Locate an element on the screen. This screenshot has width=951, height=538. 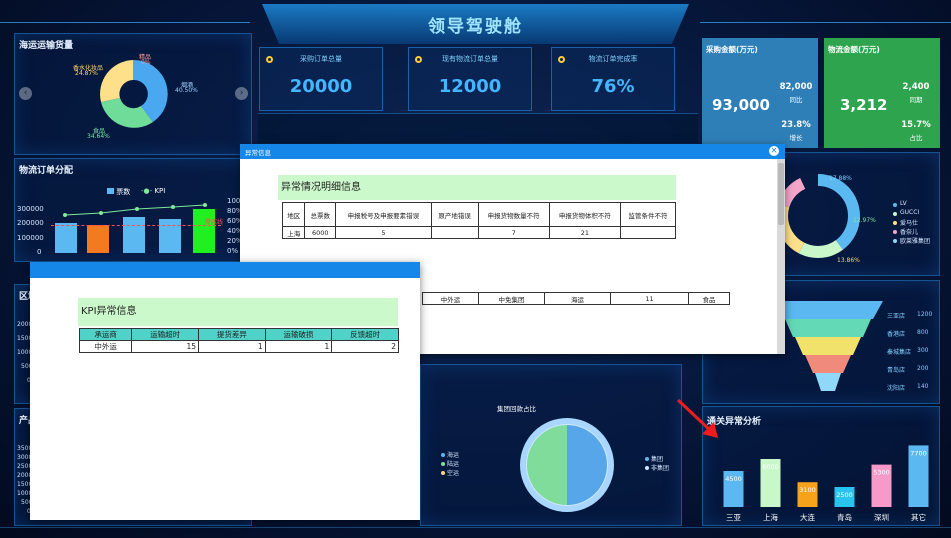
table-cell: 中外运 is located at coordinates (105, 346).